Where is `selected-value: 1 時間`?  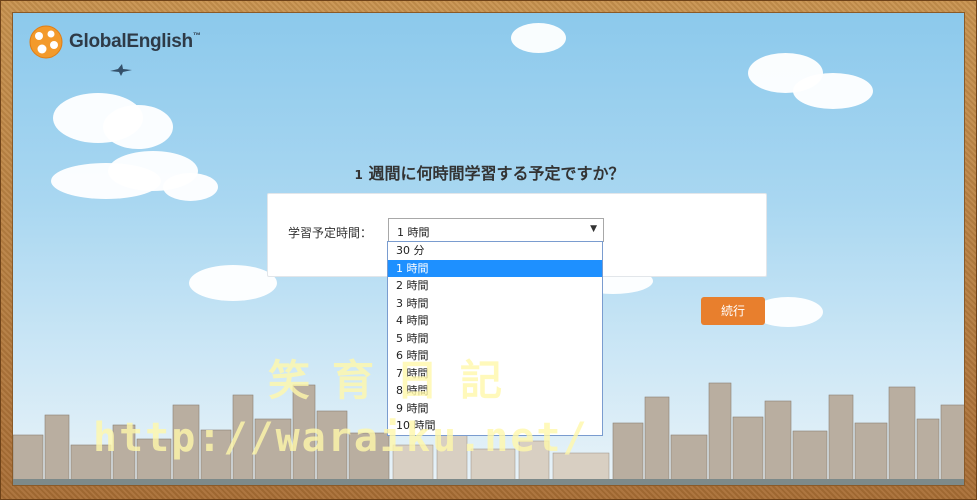
selected-value: 1 時間 is located at coordinates (413, 232).